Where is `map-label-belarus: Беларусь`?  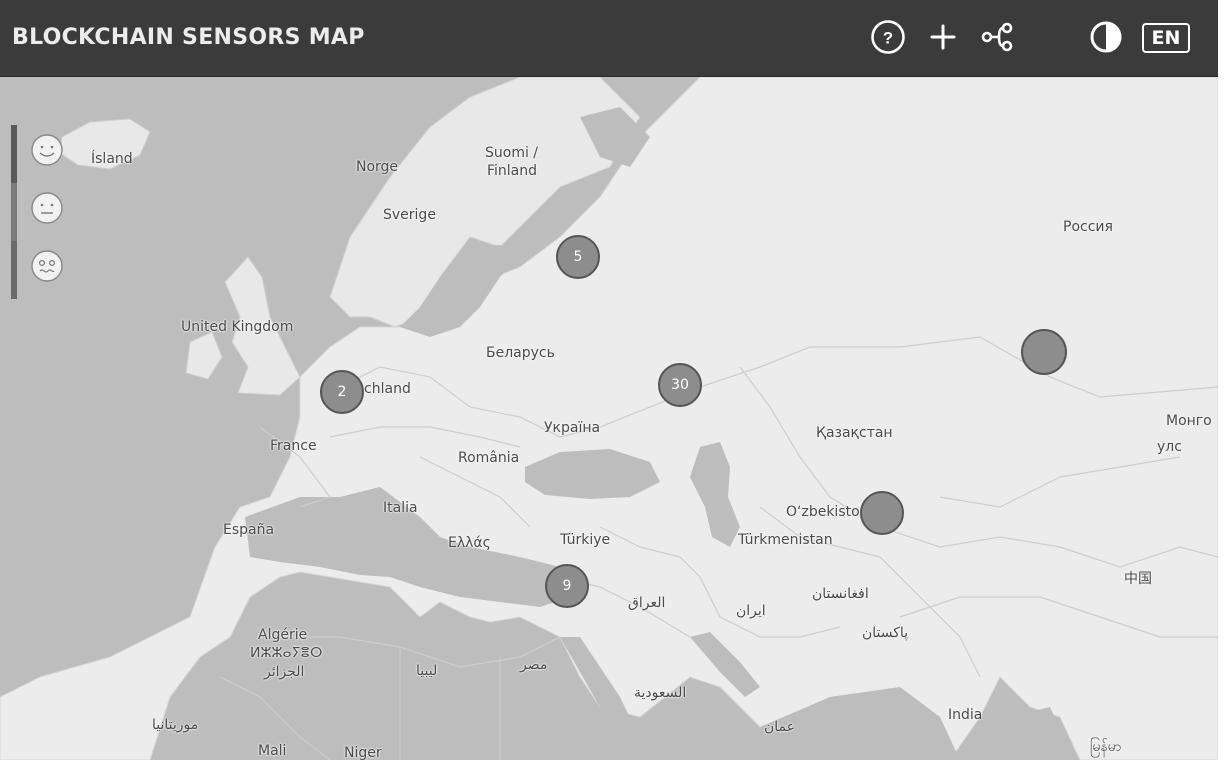 map-label-belarus: Беларусь is located at coordinates (520, 353).